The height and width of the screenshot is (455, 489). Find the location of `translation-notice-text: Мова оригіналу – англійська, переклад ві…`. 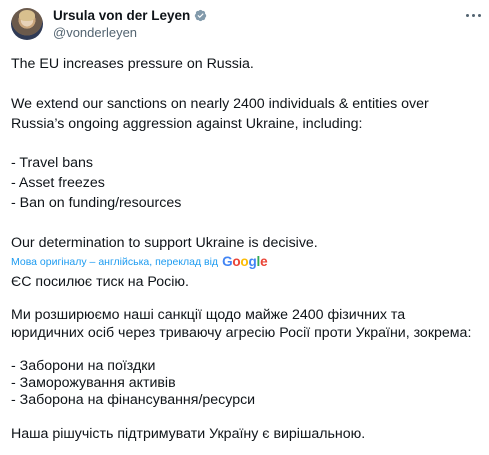

translation-notice-text: Мова оригіналу – англійська, переклад ві… is located at coordinates (115, 262).